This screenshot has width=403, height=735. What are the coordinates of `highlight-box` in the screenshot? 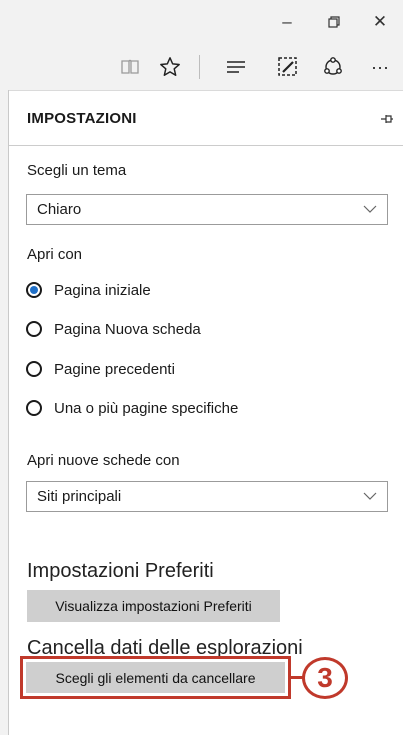 It's located at (155, 677).